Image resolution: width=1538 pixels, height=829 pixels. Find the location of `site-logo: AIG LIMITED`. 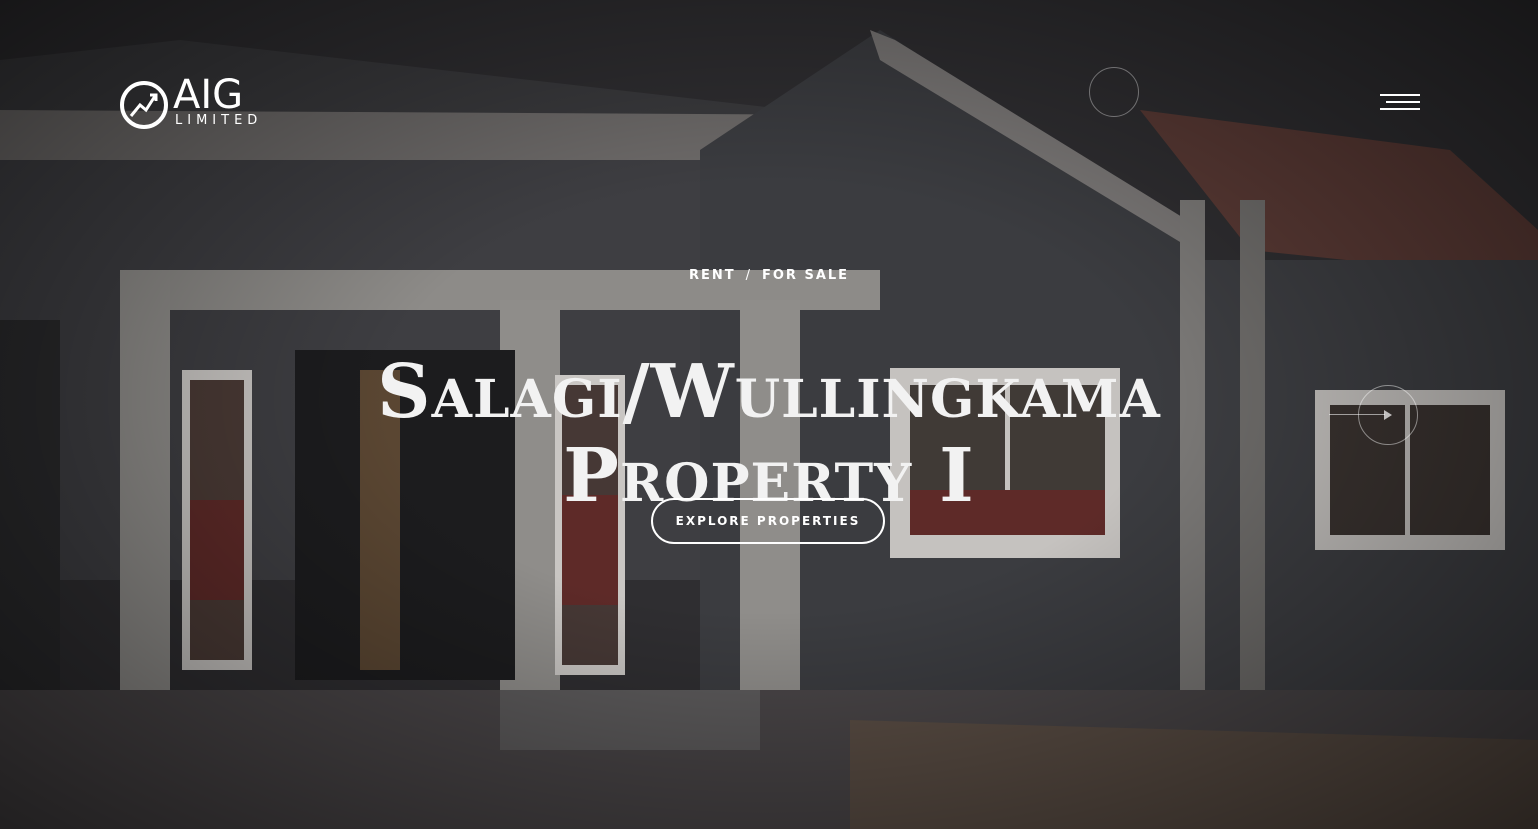

site-logo: AIG LIMITED is located at coordinates (206, 102).